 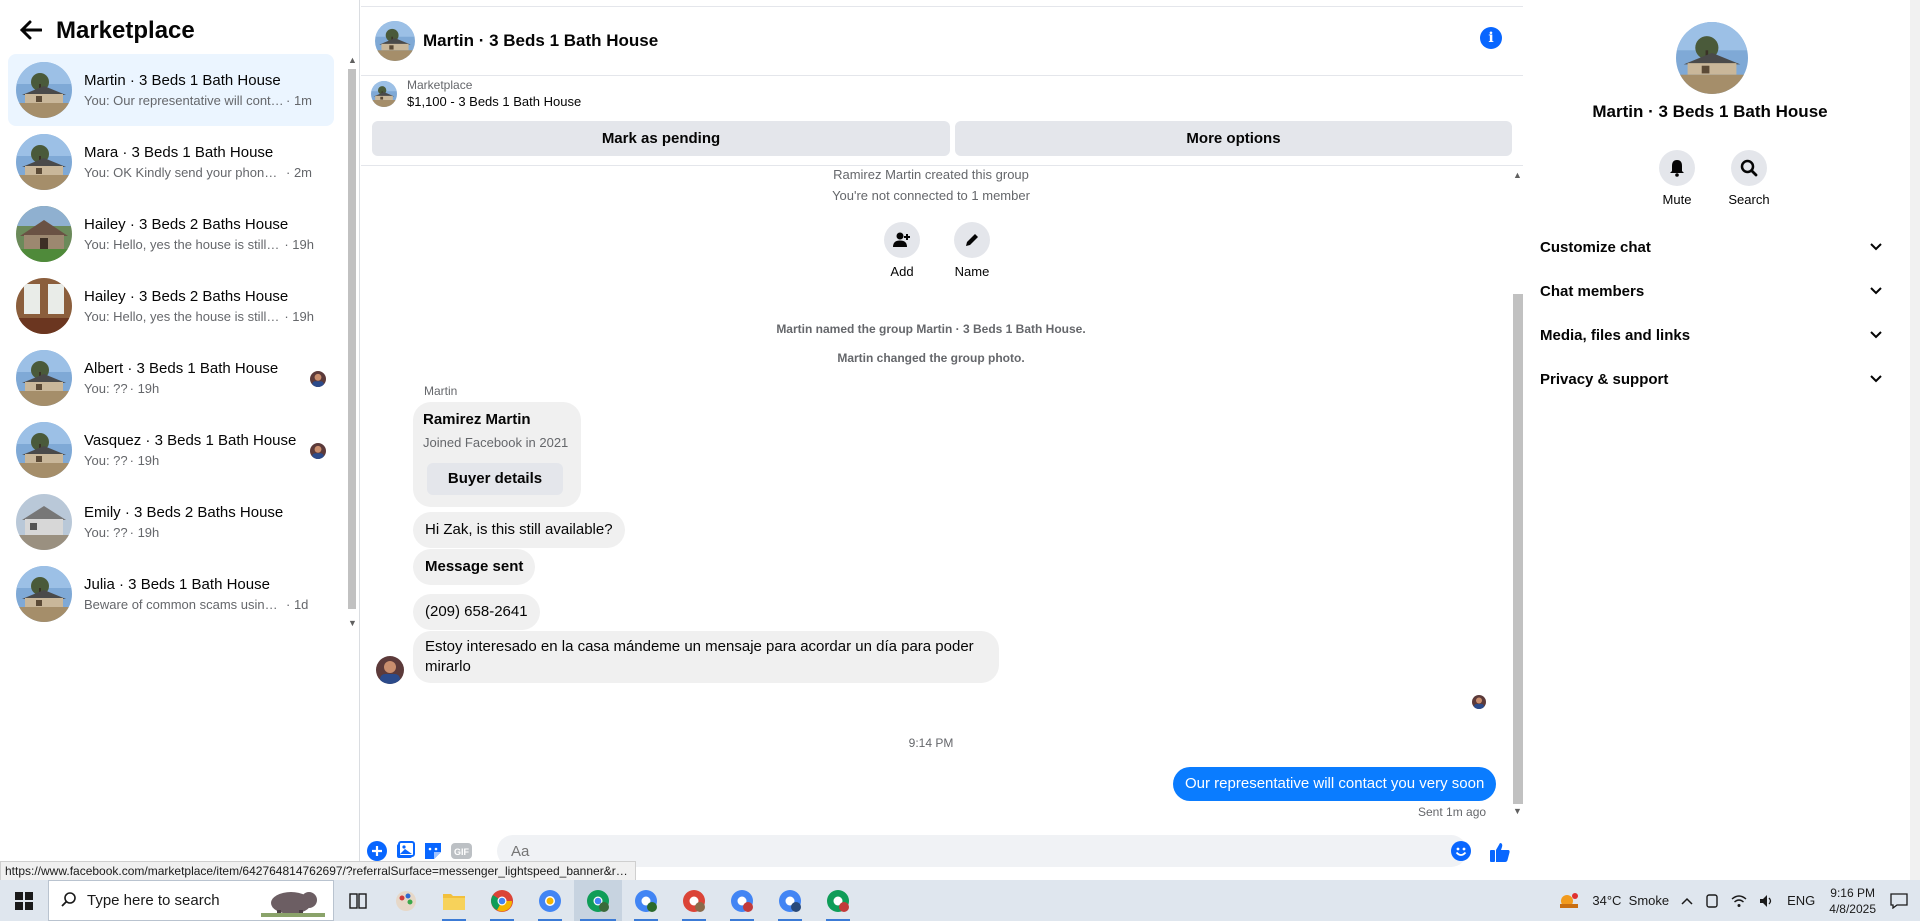 I want to click on search-placeholder: Type here to search, so click(x=153, y=900).